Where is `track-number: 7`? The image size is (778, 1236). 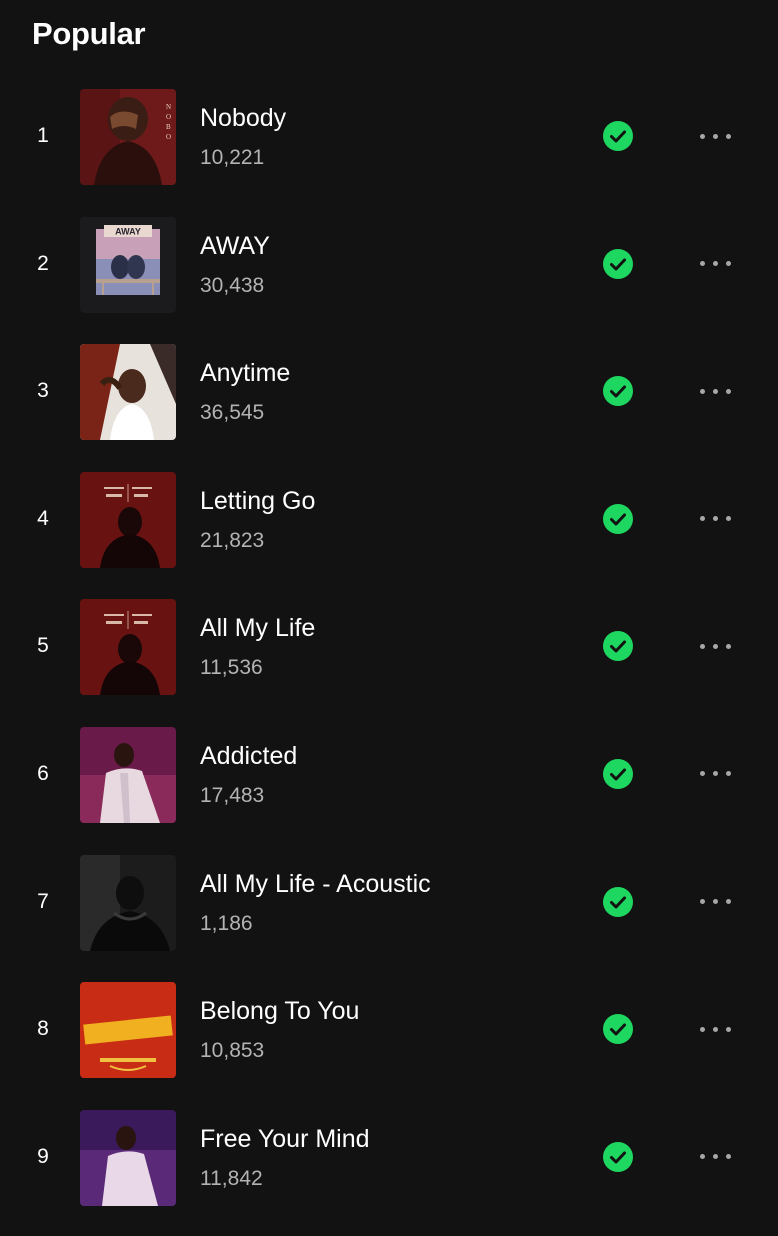
track-number: 7 is located at coordinates (43, 901).